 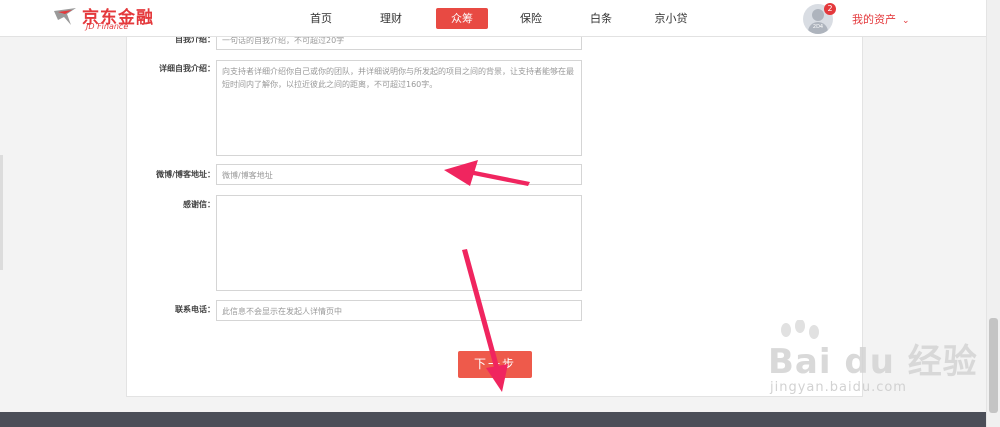 I want to click on nav-jd-loan: 京小贷, so click(x=671, y=18).